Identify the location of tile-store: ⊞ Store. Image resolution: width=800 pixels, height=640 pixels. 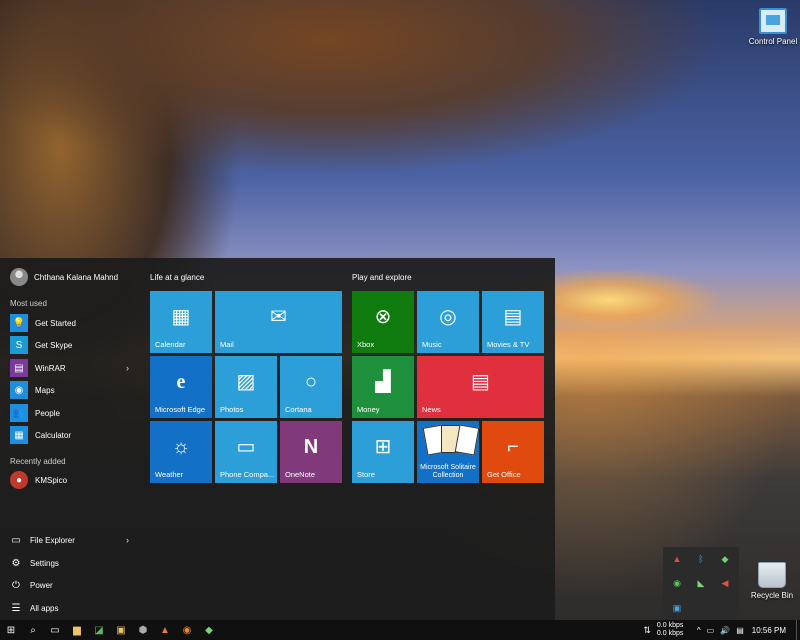
(383, 452).